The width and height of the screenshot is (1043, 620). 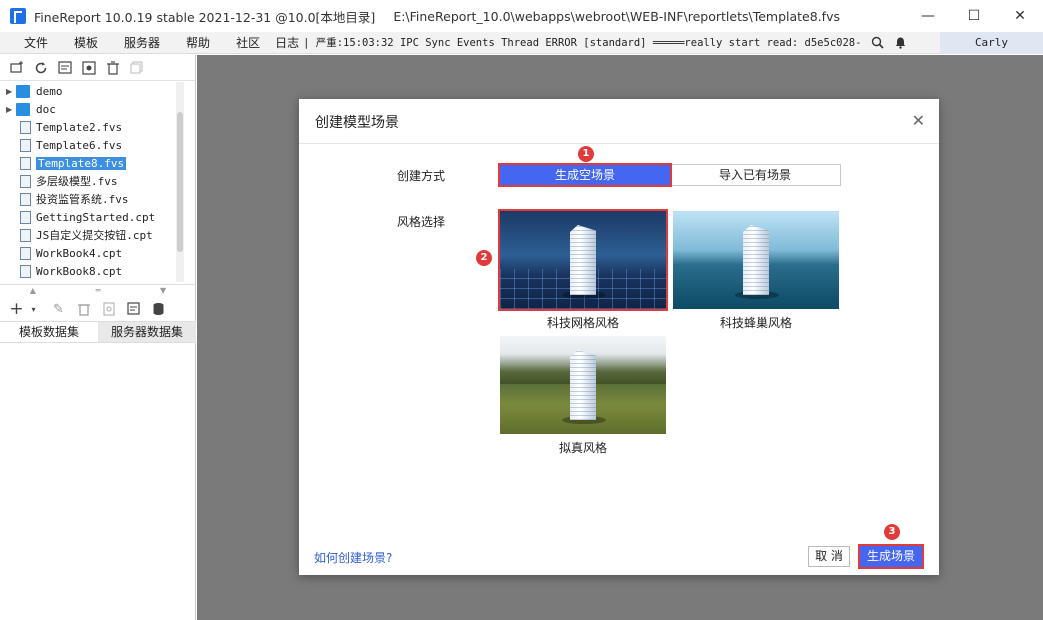 I want to click on dialog-title: 创建模型场景, so click(x=357, y=123).